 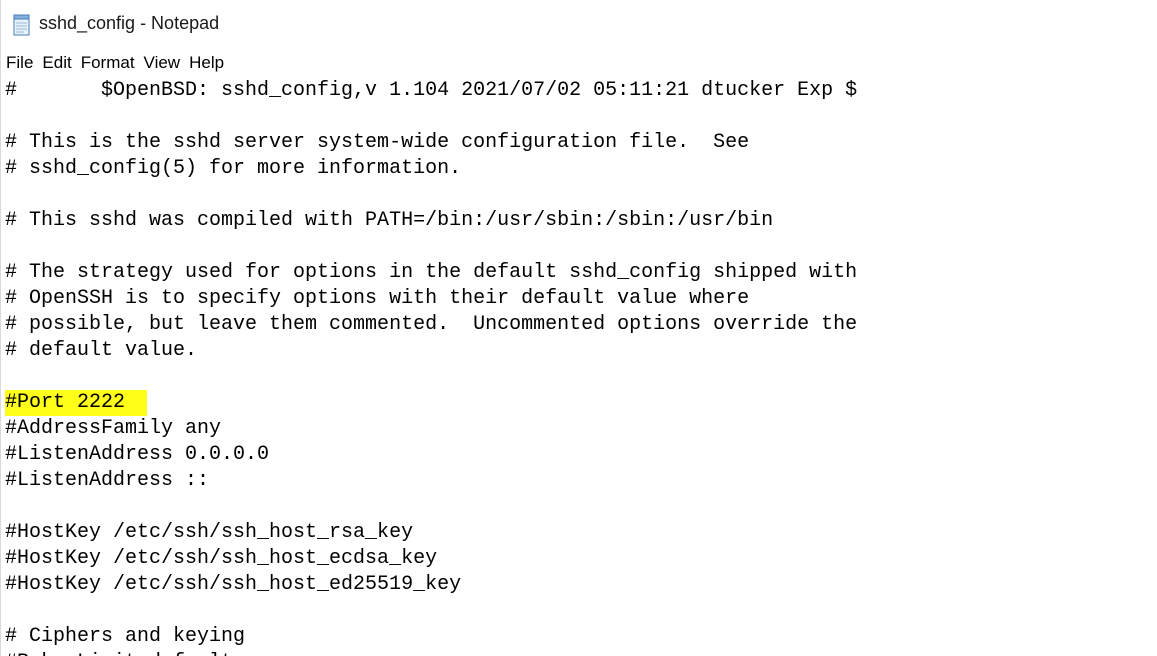 What do you see at coordinates (233, 168) in the screenshot?
I see `editor-line: # sshd_config(5) for more information.` at bounding box center [233, 168].